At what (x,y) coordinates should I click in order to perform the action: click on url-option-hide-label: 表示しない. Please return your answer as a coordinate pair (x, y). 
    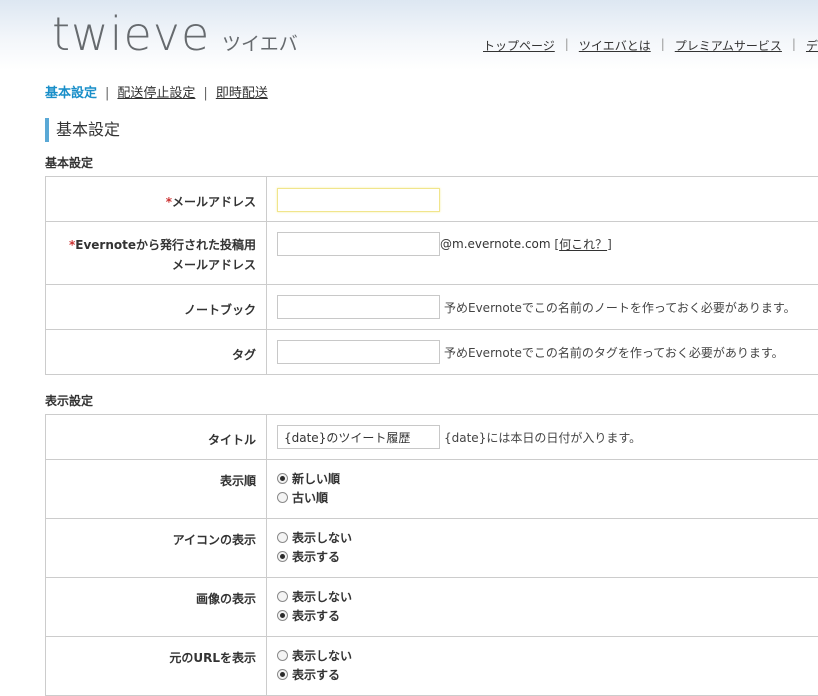
    Looking at the image, I should click on (322, 656).